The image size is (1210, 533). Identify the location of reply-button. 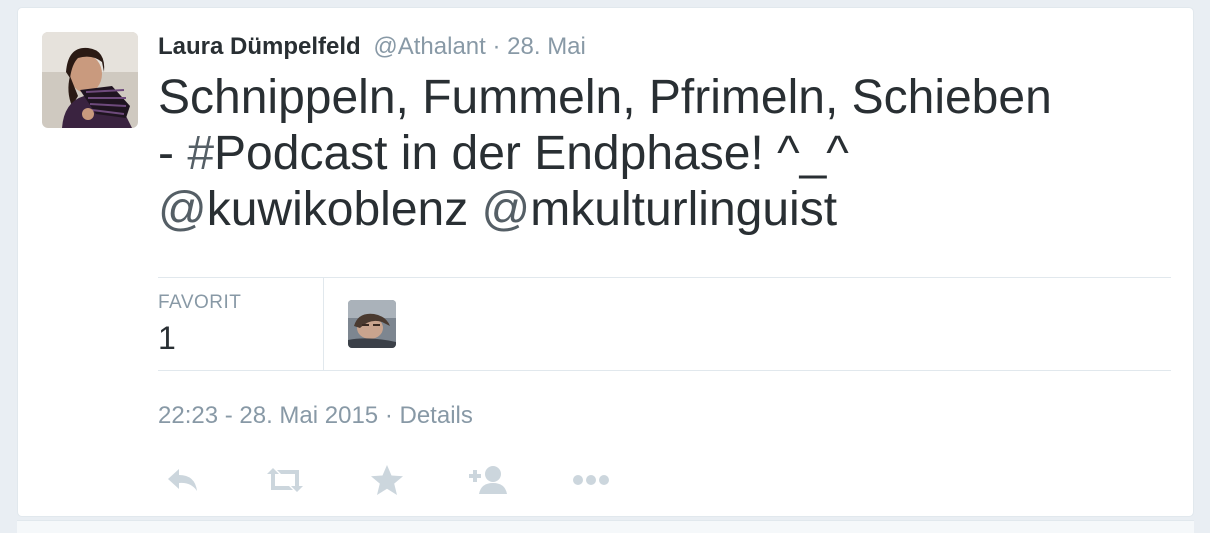
(183, 480).